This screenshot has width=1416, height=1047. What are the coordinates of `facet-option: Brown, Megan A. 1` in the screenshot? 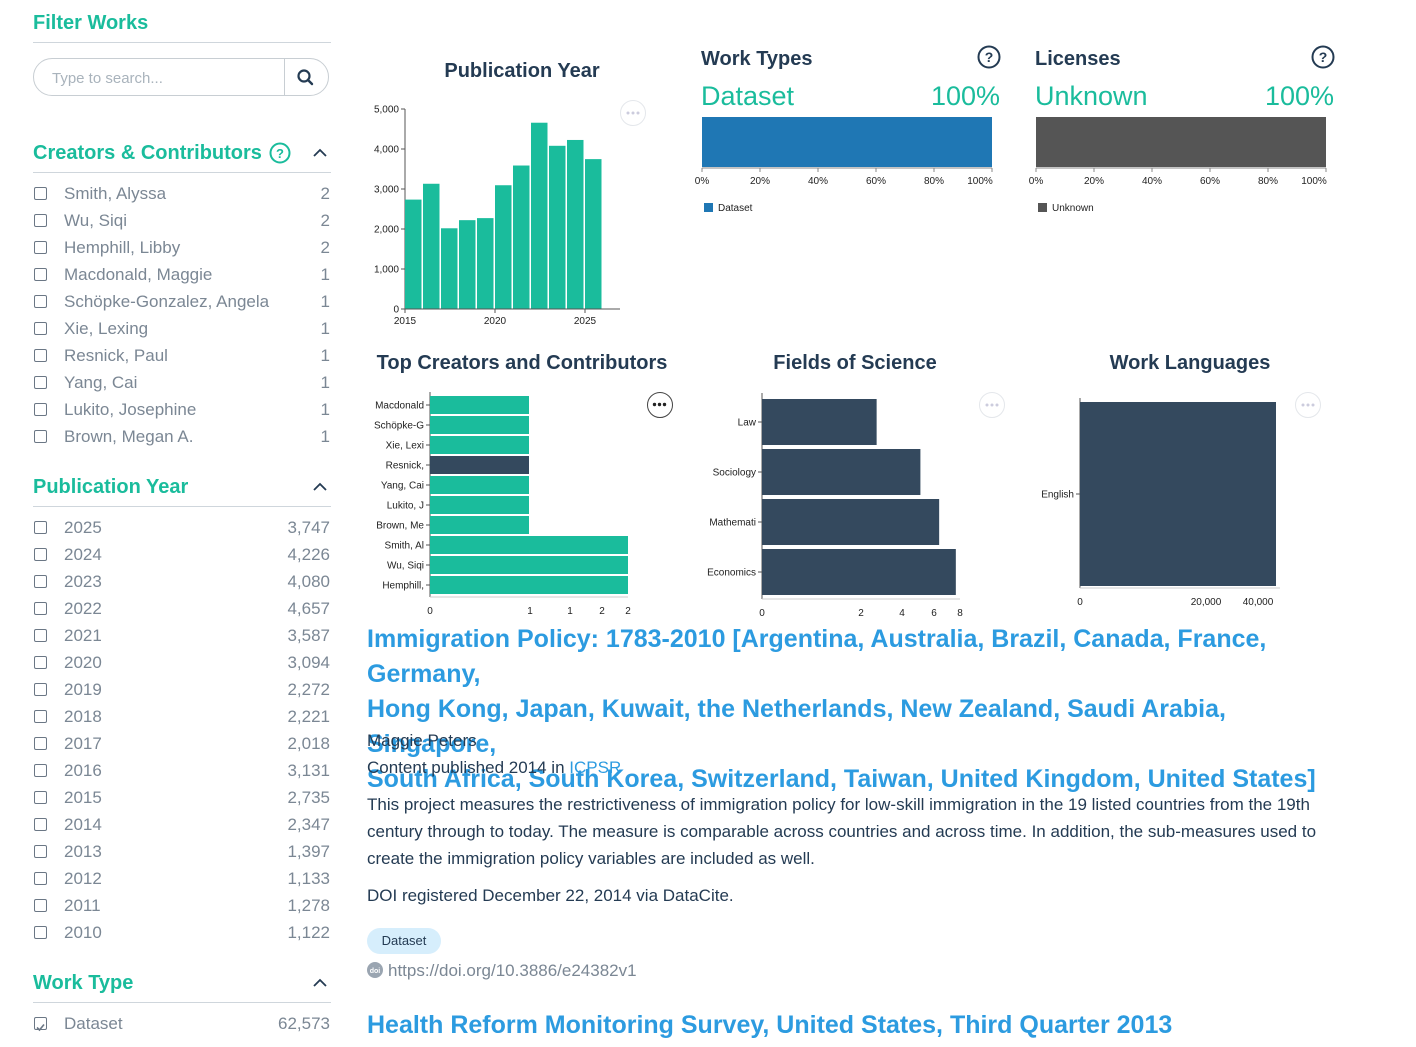 It's located at (182, 438).